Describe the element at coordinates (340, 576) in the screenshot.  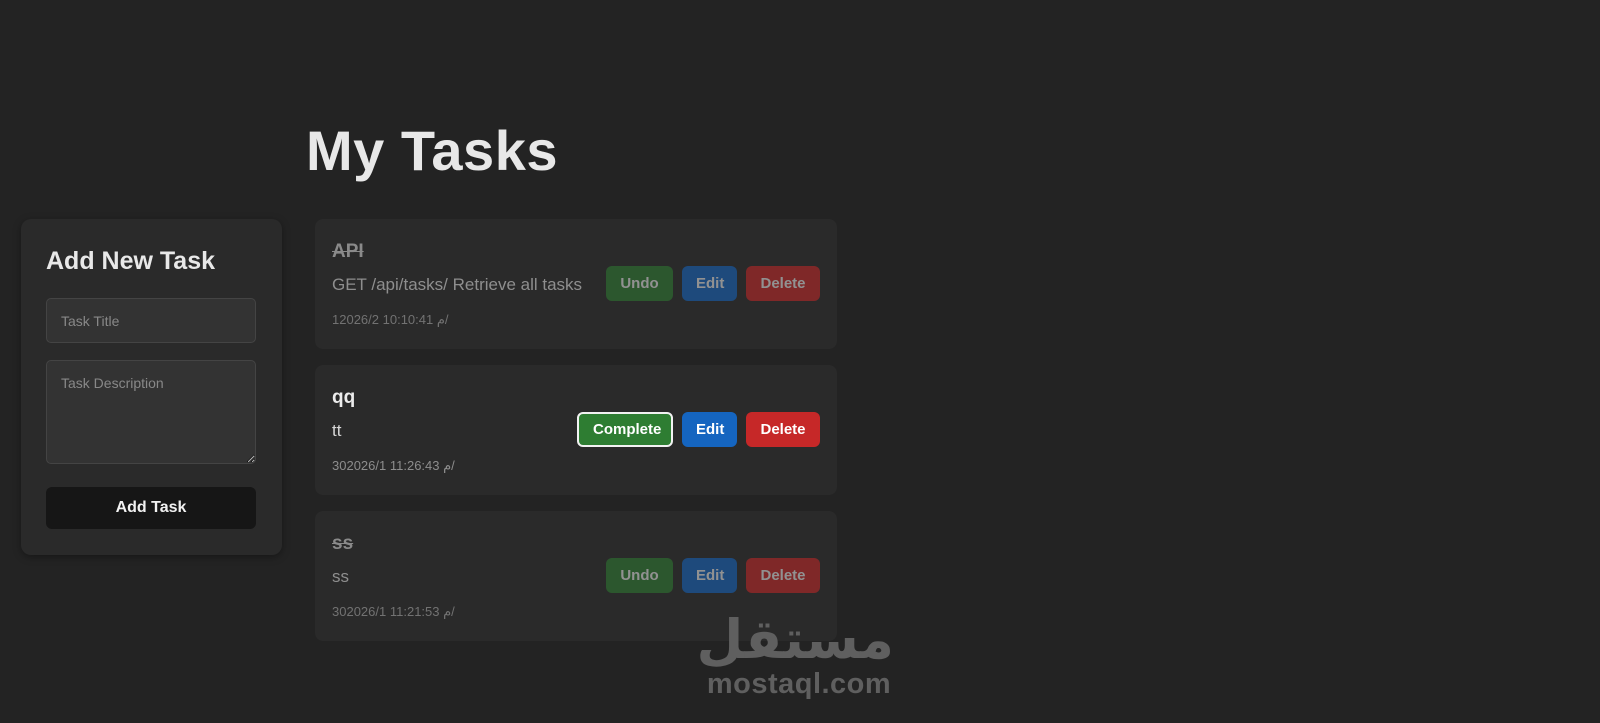
I see `task-description: ss` at that location.